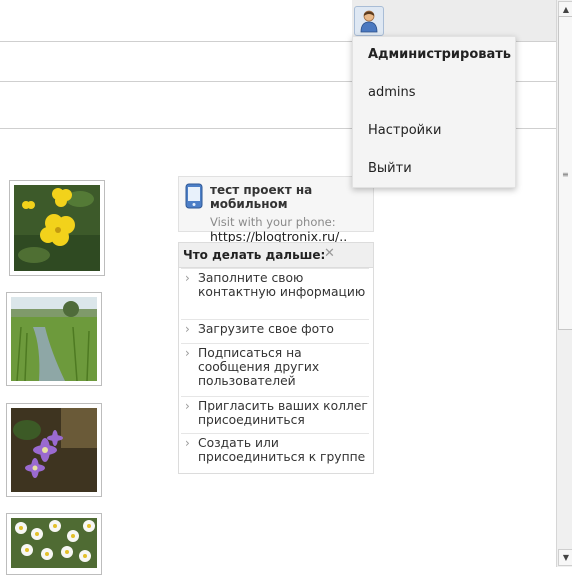 This screenshot has width=572, height=575. I want to click on yellow-flower-image, so click(57, 228).